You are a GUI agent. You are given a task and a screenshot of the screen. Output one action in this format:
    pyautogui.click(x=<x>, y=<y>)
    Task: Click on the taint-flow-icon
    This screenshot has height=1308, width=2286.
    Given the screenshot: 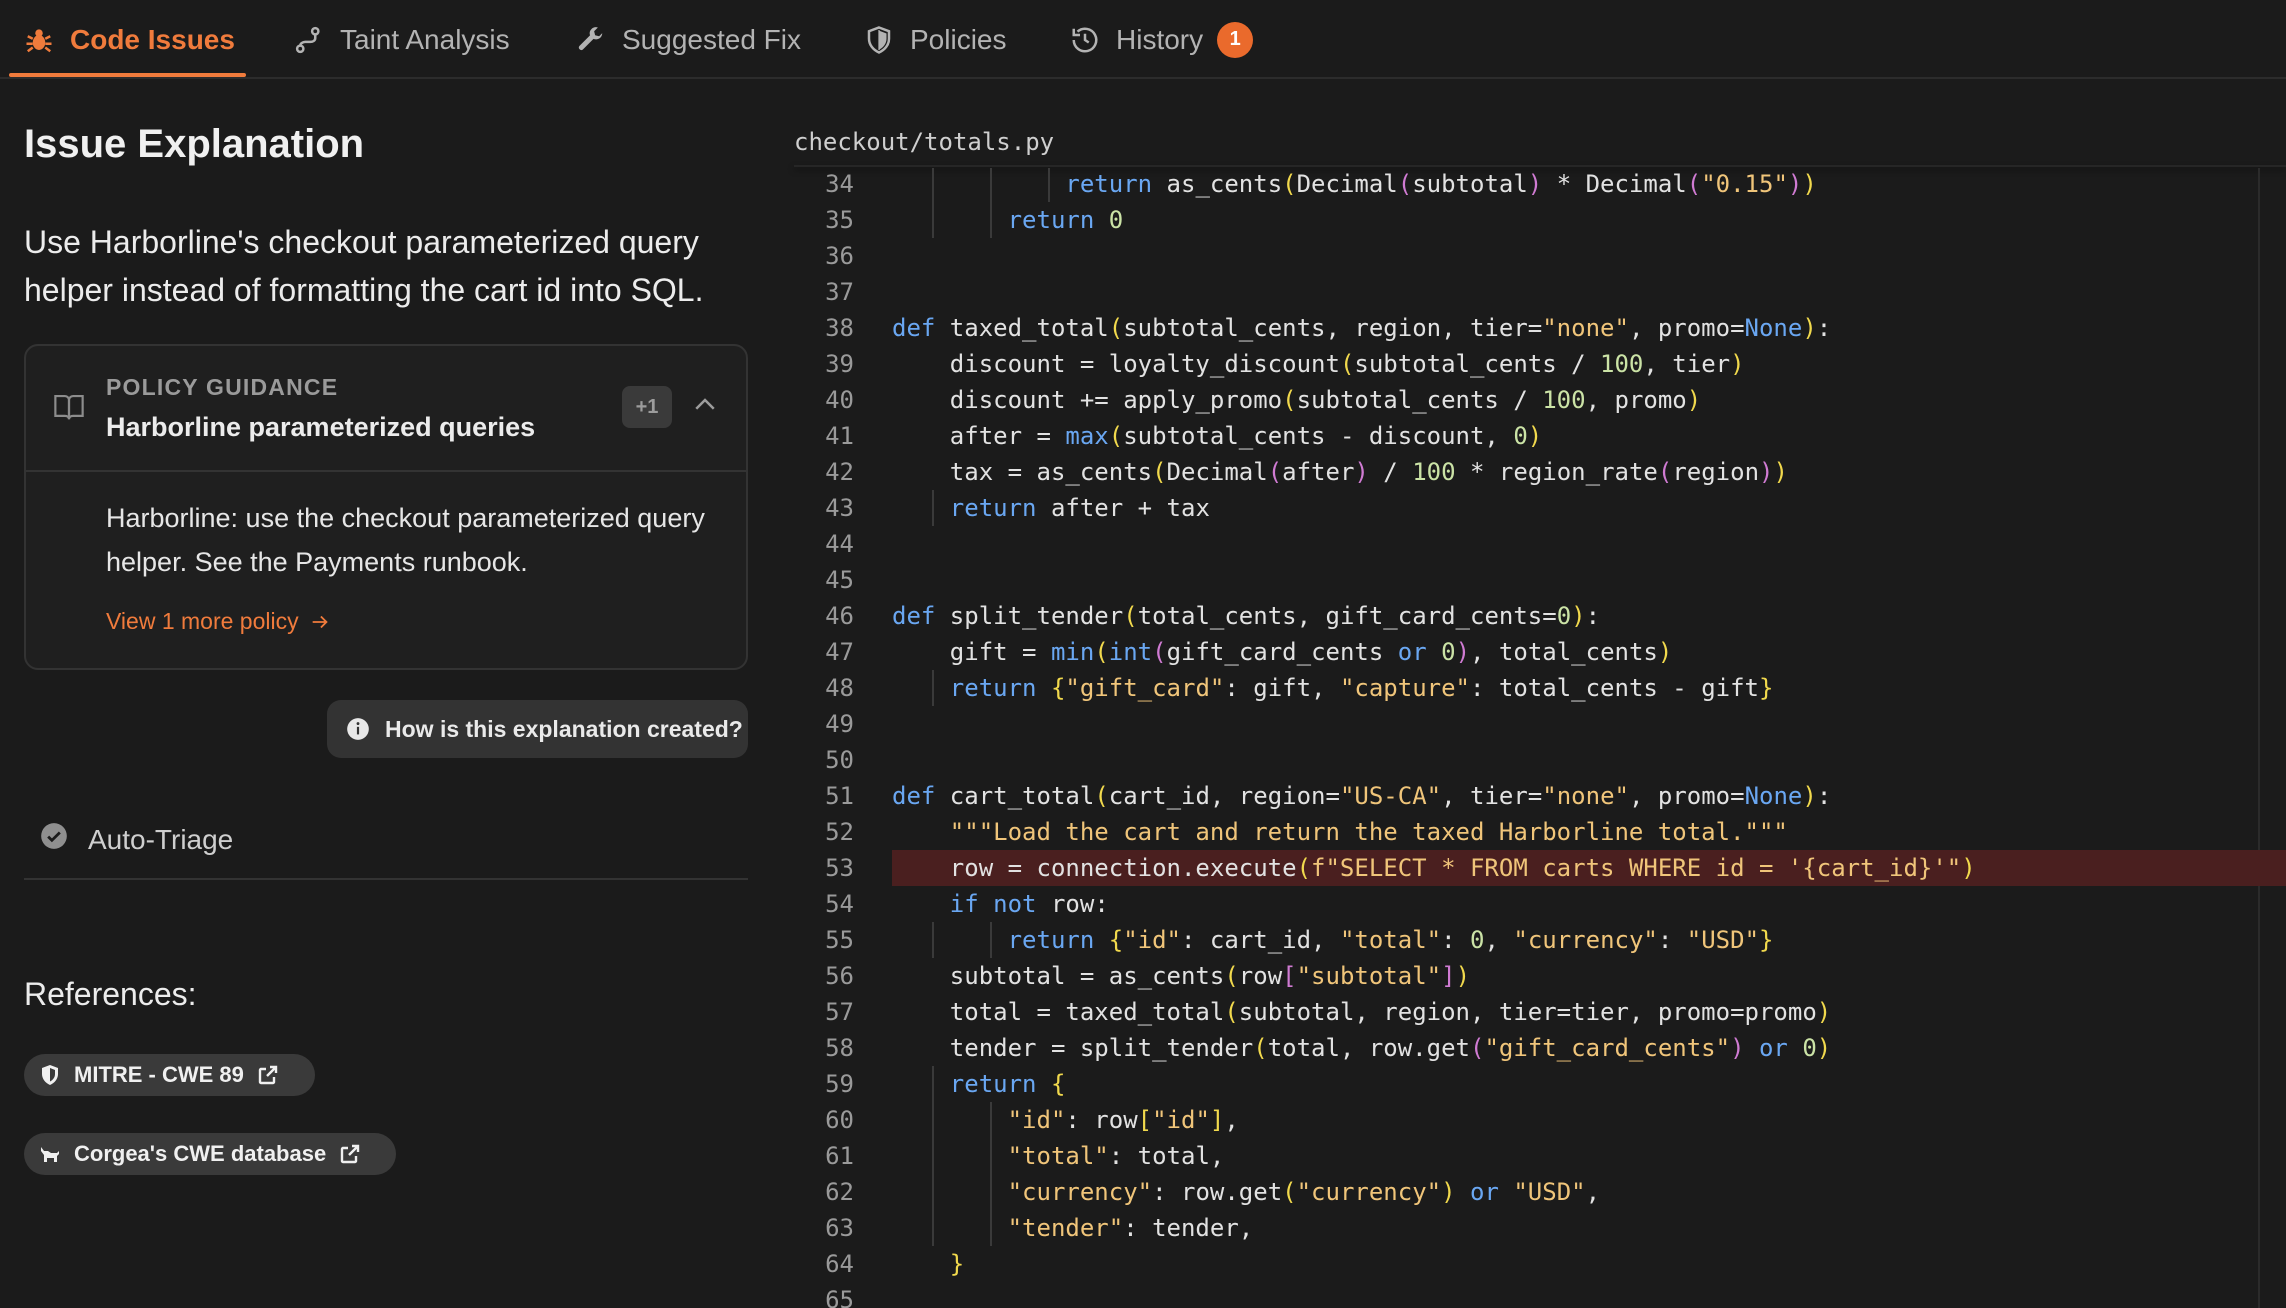 What is the action you would take?
    pyautogui.click(x=307, y=39)
    